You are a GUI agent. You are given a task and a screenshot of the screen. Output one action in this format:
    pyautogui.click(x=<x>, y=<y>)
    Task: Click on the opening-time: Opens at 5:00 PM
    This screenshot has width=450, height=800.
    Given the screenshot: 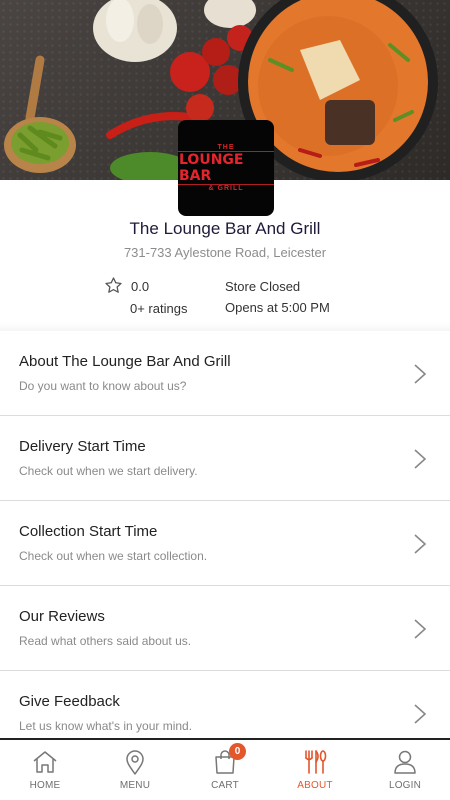 What is the action you would take?
    pyautogui.click(x=277, y=307)
    